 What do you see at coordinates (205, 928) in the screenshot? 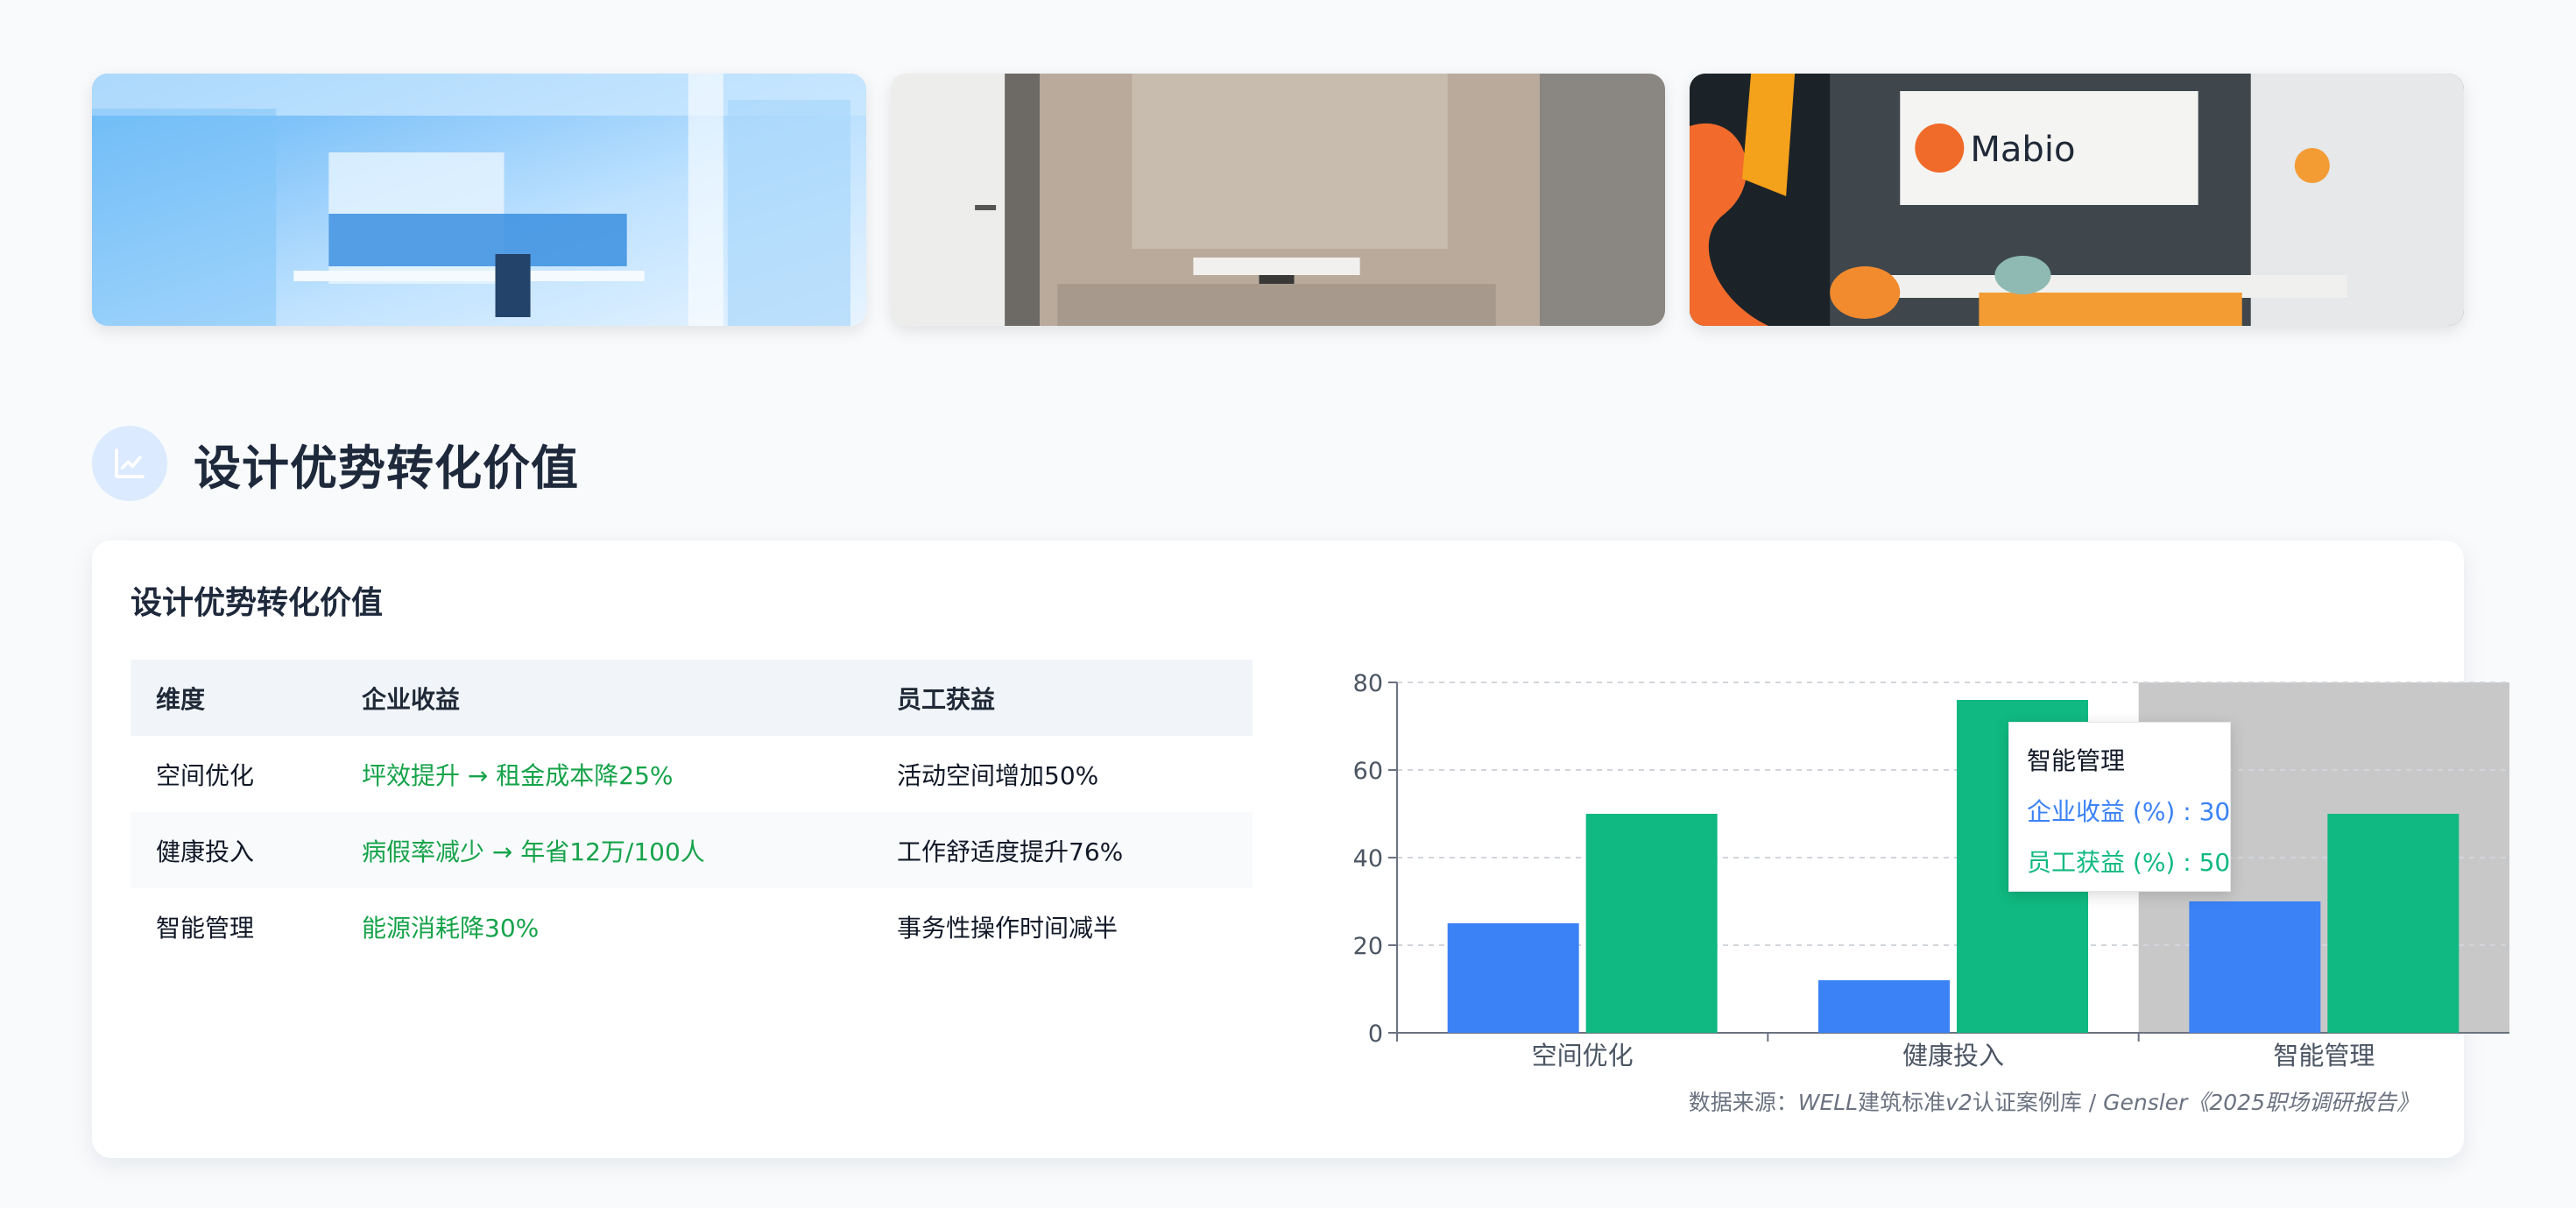
I see `table-cell: 智能管理` at bounding box center [205, 928].